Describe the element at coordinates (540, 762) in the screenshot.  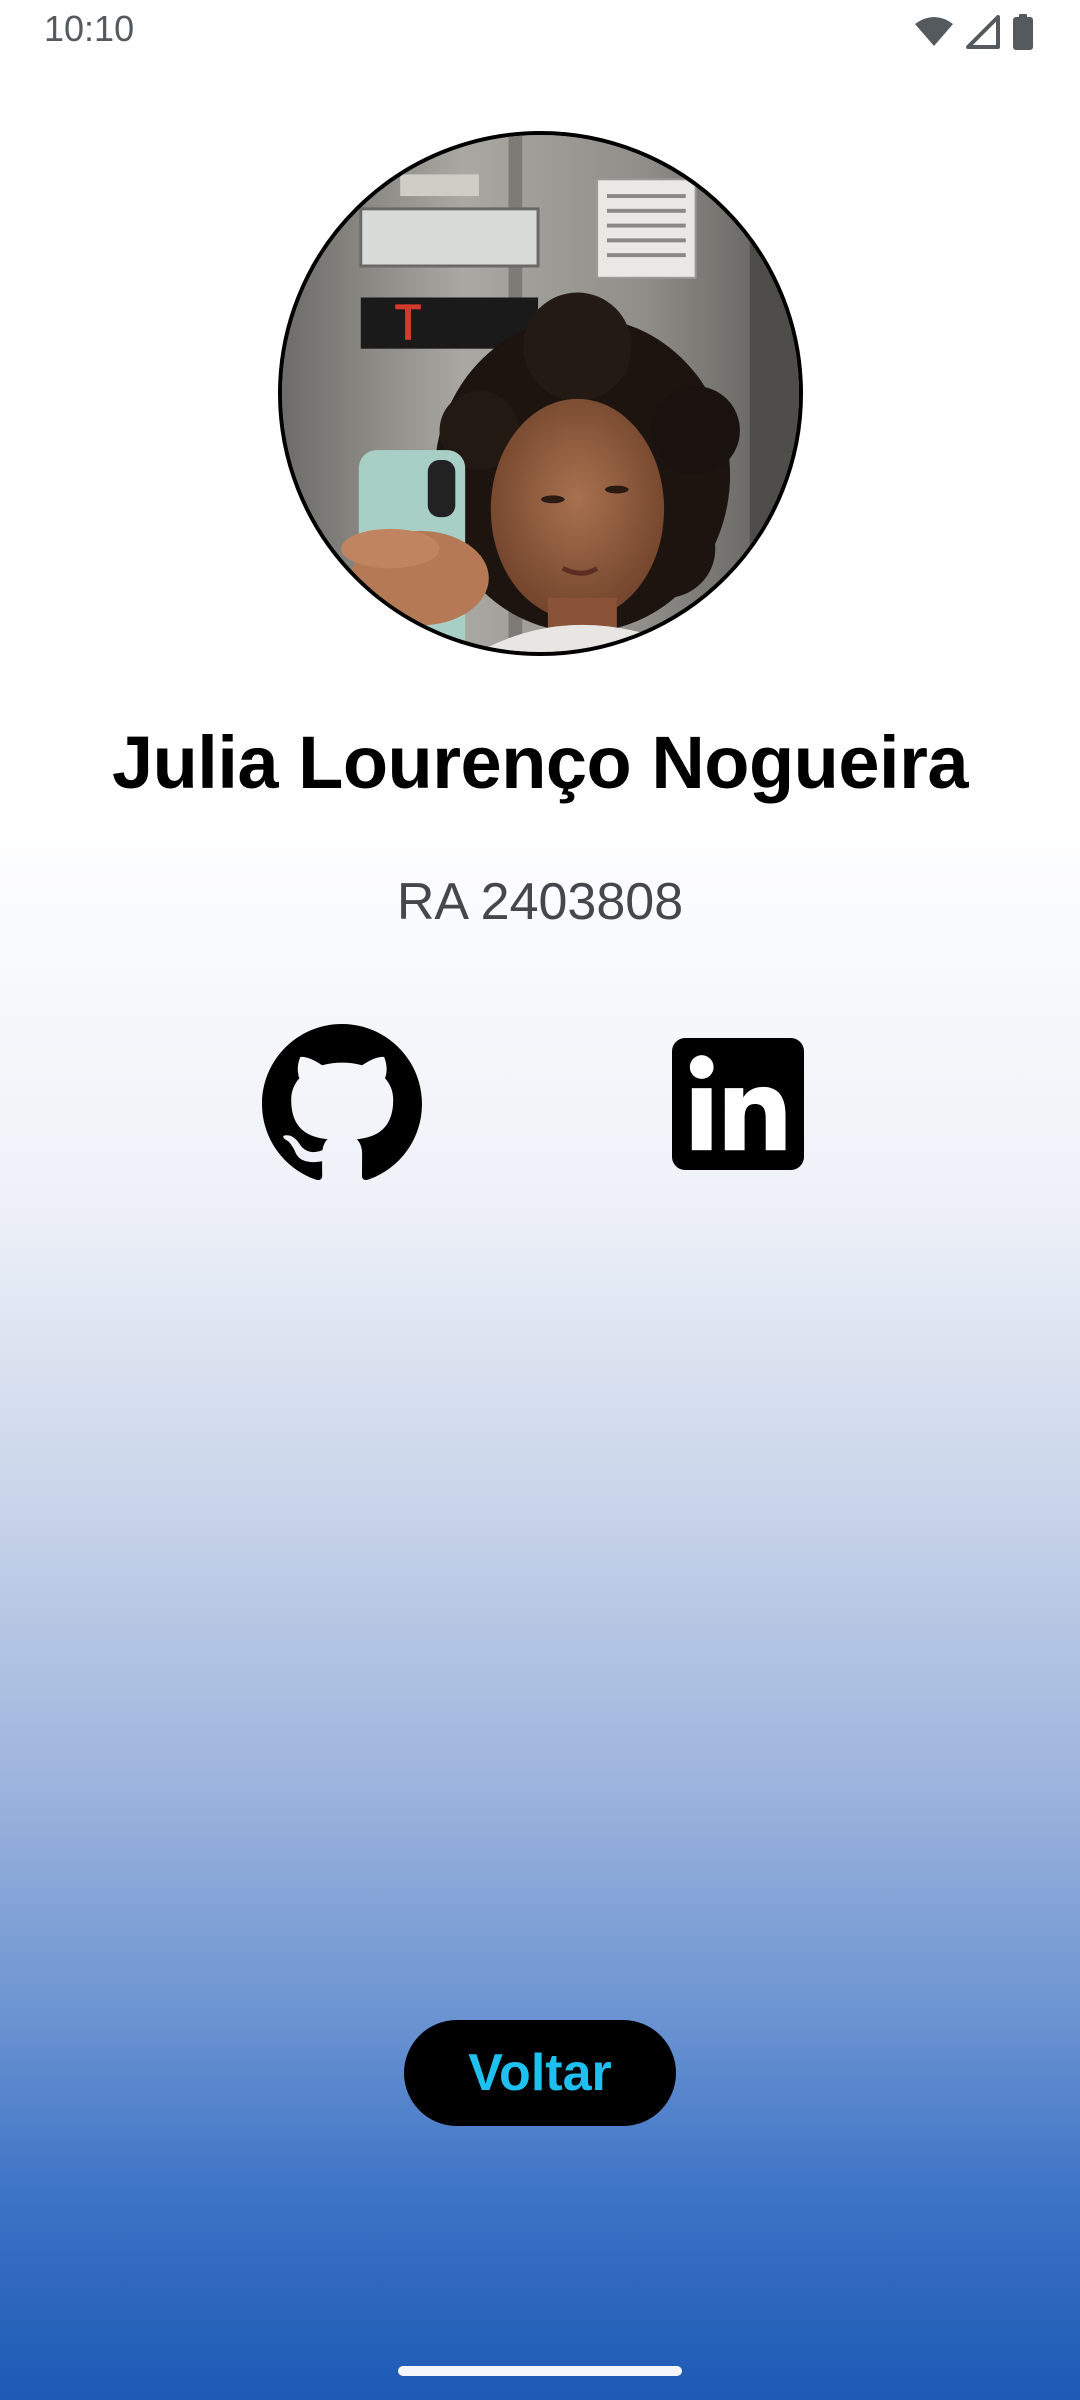
I see `profile-name: Julia Lourenço Nogueira` at that location.